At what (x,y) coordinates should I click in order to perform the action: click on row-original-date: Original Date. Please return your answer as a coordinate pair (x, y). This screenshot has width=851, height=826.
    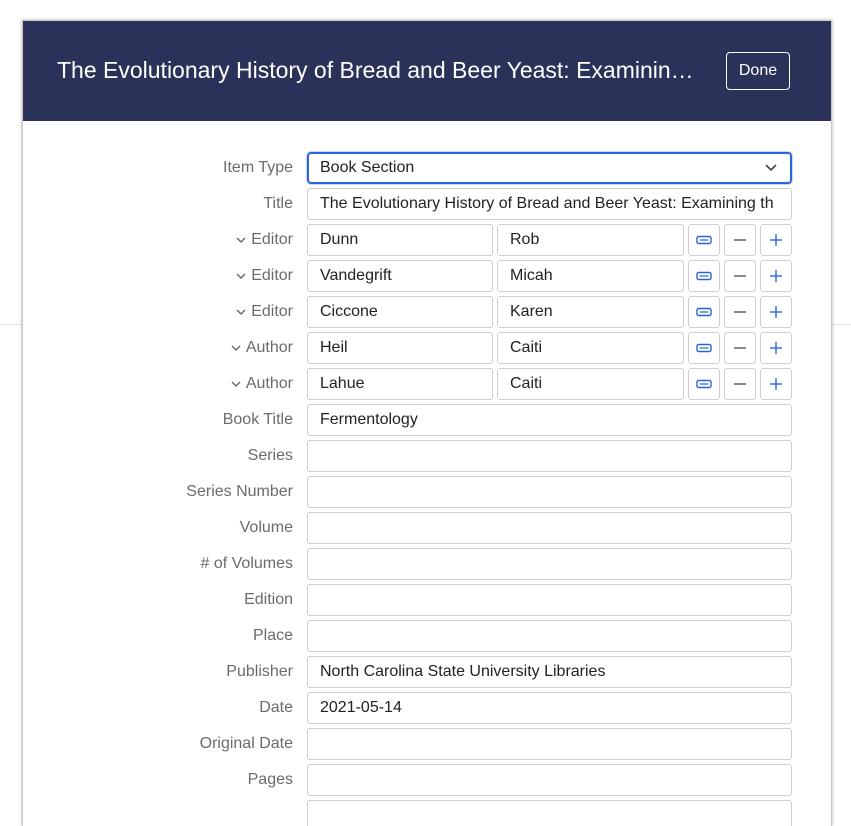
    Looking at the image, I should click on (427, 744).